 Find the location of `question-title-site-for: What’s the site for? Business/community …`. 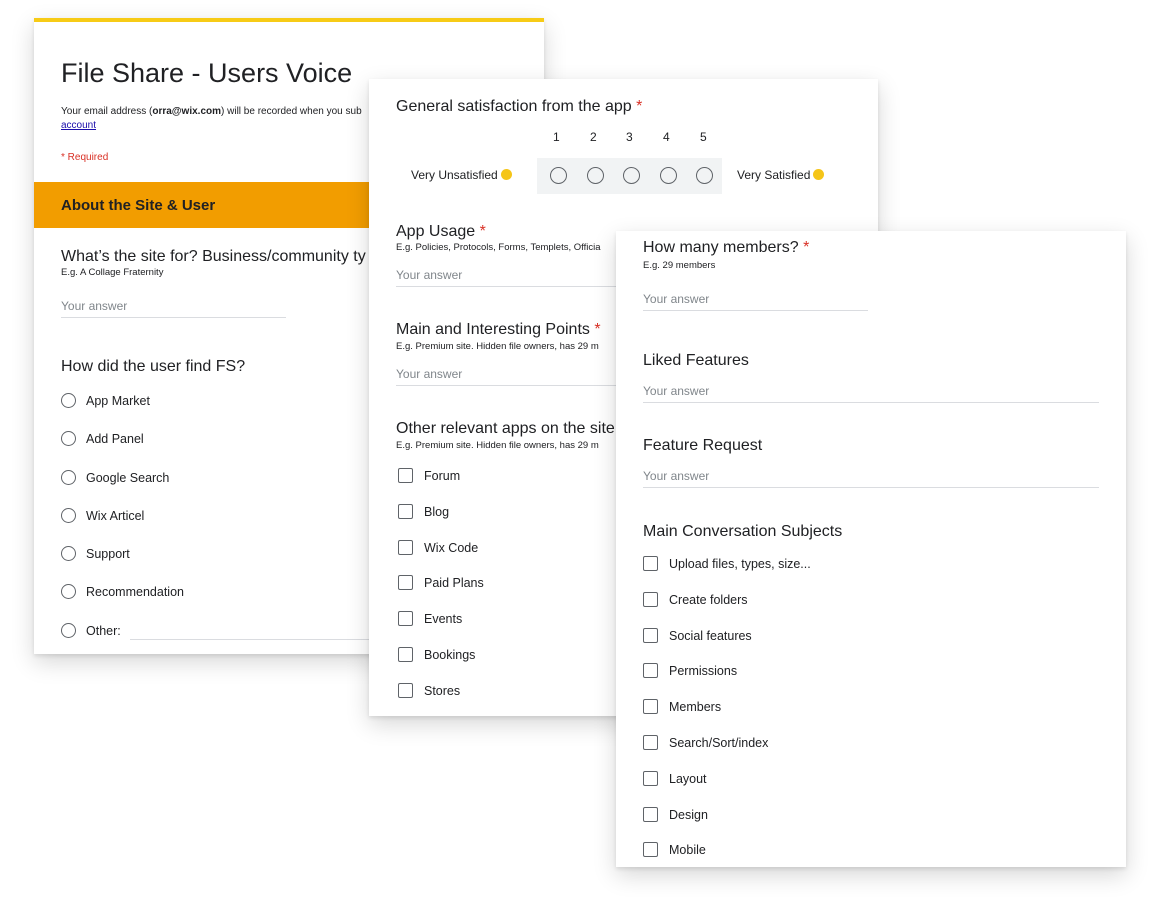

question-title-site-for: What’s the site for? Business/community … is located at coordinates (213, 256).